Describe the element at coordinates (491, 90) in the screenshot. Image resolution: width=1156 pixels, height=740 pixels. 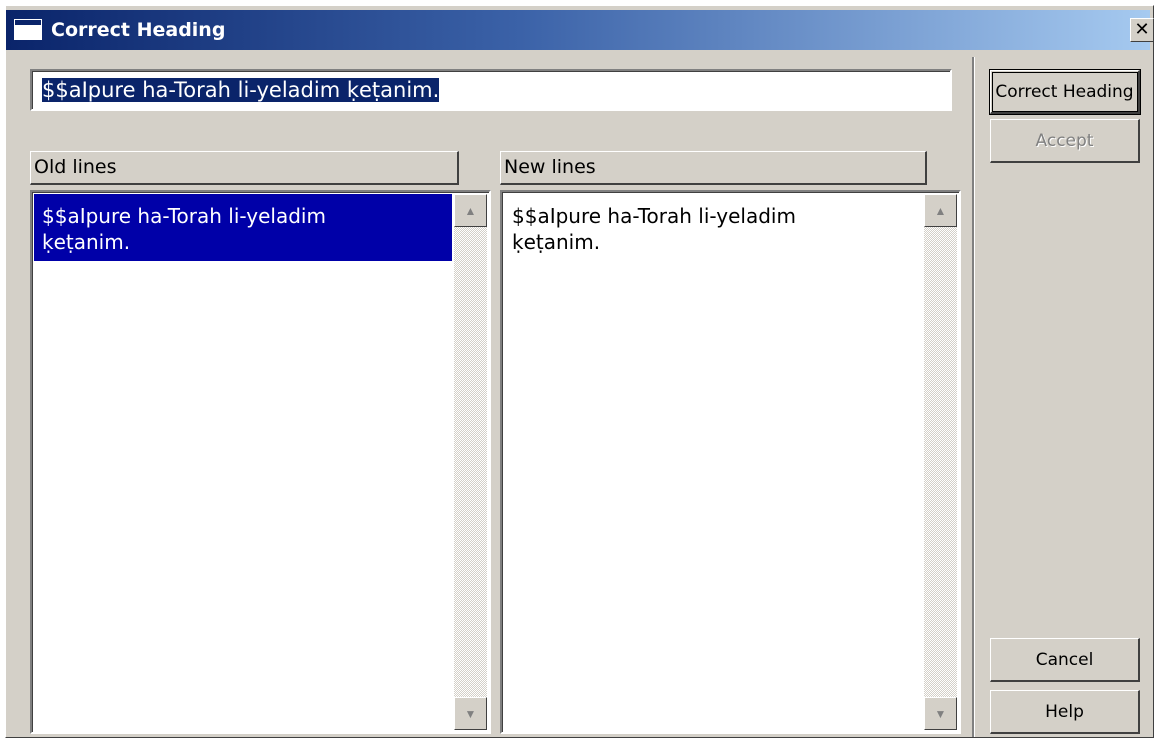
I see `heading-input: $$aIpure ha-Torah li-yeladim ḳeṭanim.` at that location.